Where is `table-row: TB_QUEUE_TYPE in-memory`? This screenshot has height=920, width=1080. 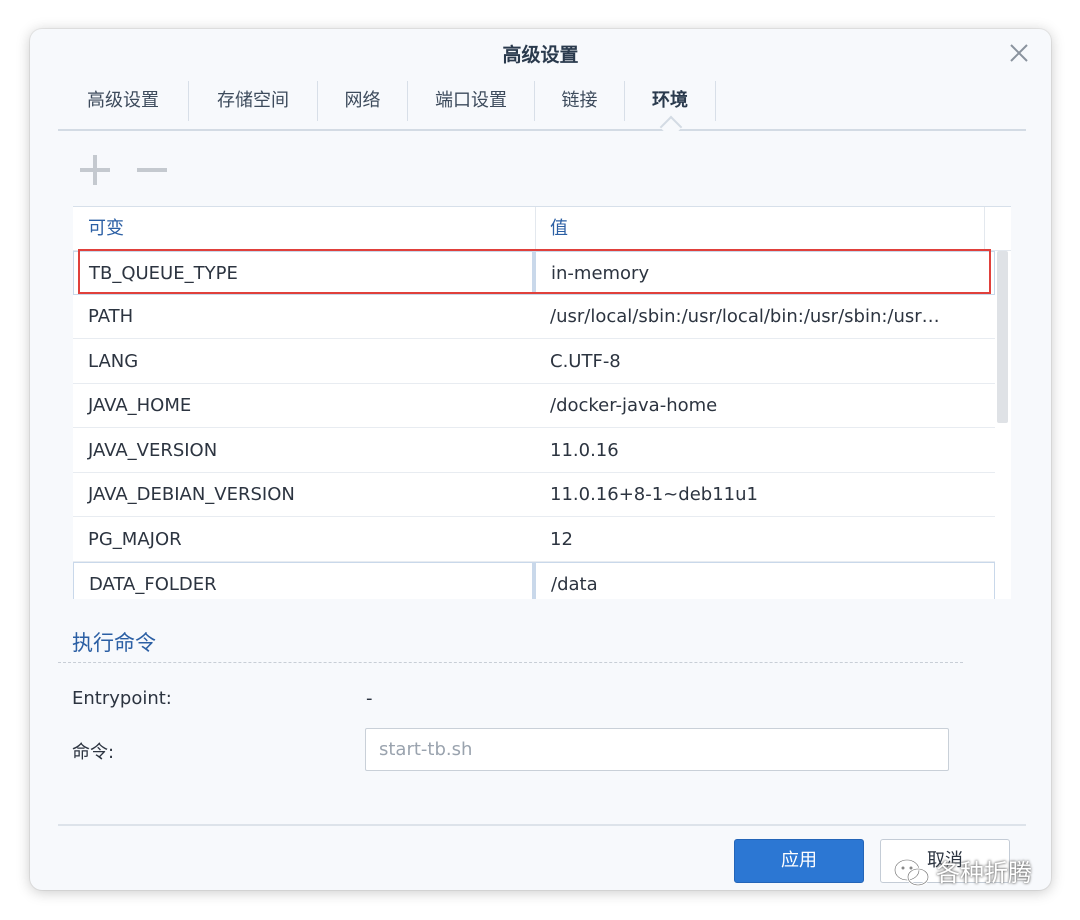
table-row: TB_QUEUE_TYPE in-memory is located at coordinates (534, 273).